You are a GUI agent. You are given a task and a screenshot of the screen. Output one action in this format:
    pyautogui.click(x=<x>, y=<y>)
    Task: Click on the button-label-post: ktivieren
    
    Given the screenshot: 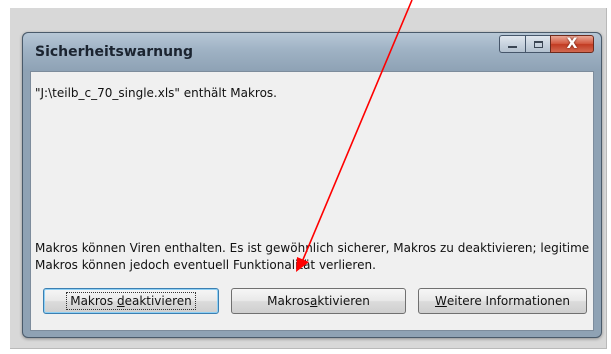 What is the action you would take?
    pyautogui.click(x=343, y=301)
    